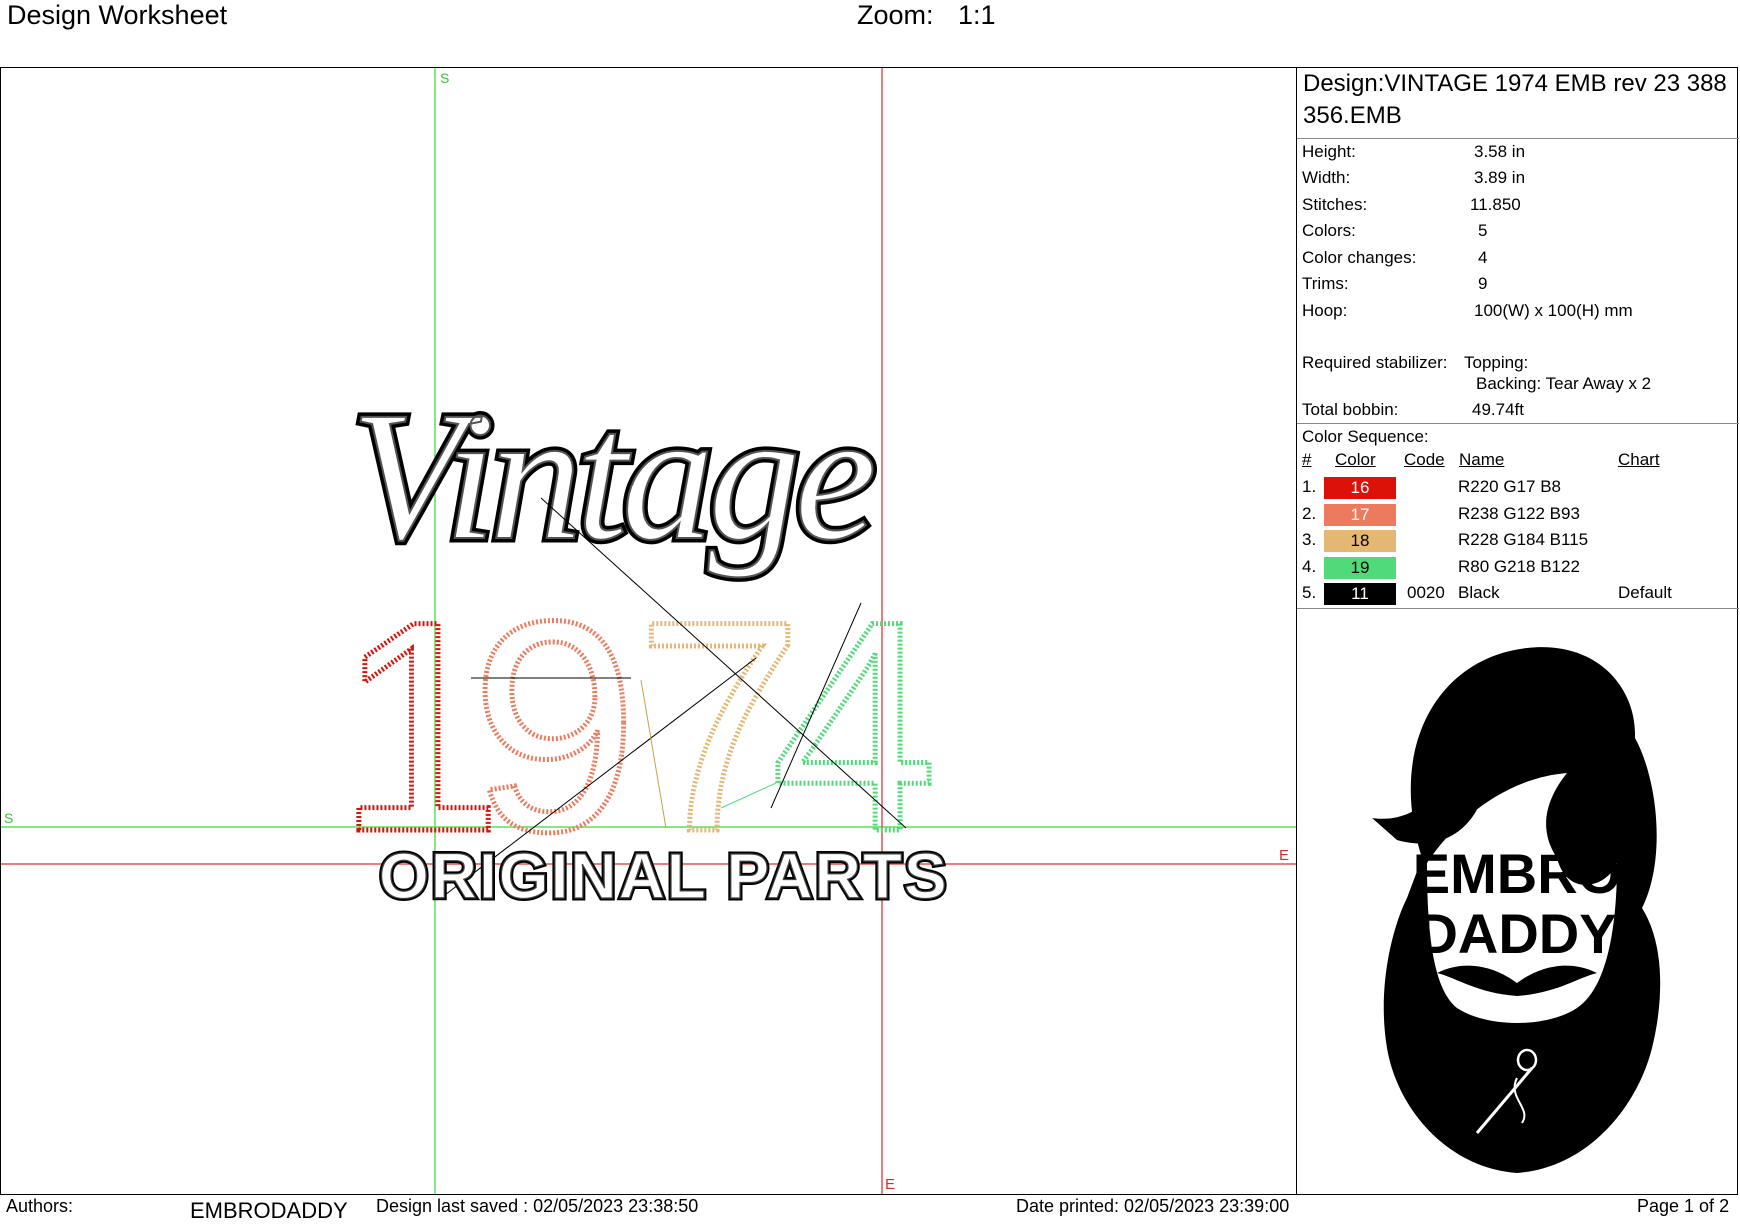  I want to click on header-code: Code, so click(1424, 459).